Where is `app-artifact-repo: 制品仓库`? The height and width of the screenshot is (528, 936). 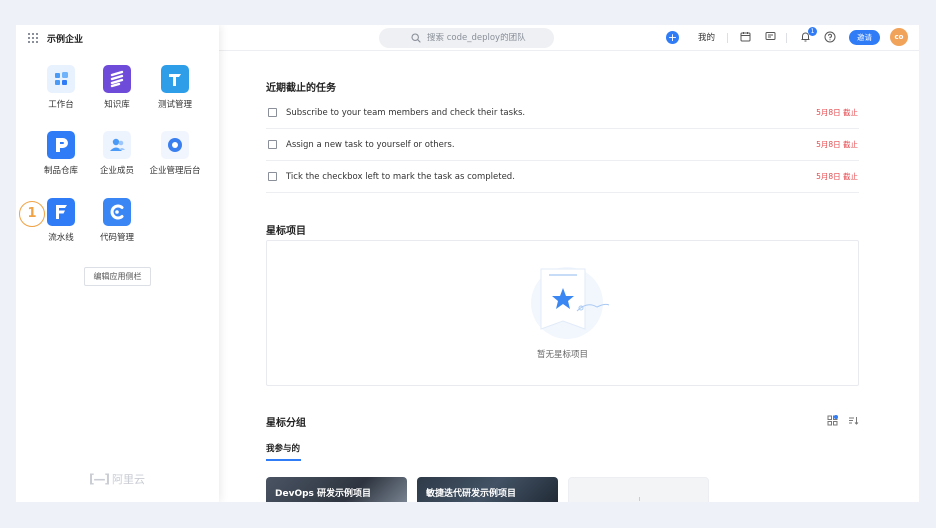 app-artifact-repo: 制品仓库 is located at coordinates (61, 153).